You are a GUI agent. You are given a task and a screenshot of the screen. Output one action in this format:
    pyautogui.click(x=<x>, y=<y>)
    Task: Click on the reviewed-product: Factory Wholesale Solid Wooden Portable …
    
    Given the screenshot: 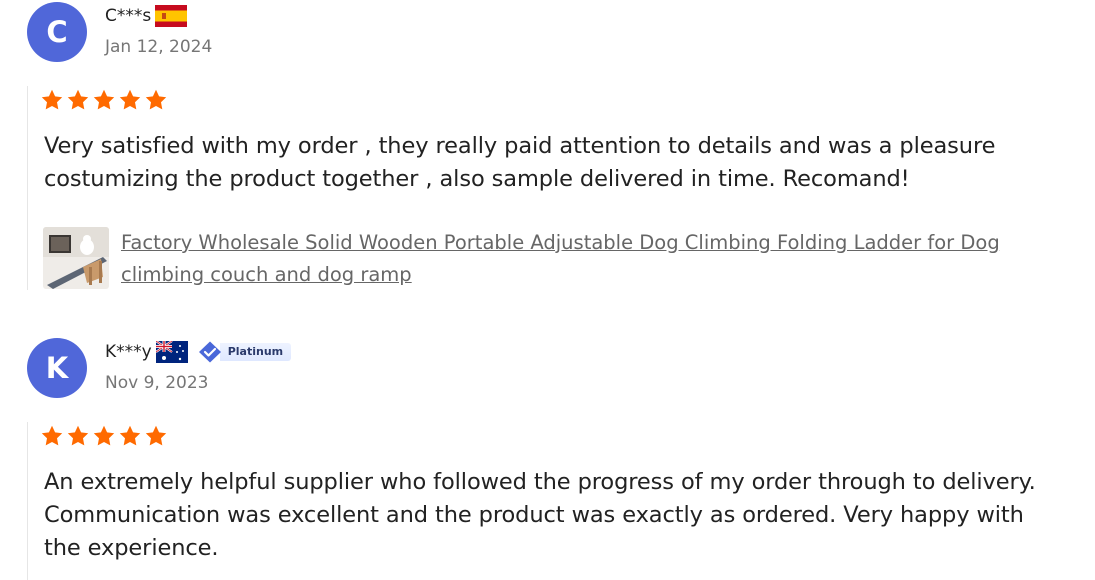 What is the action you would take?
    pyautogui.click(x=542, y=259)
    